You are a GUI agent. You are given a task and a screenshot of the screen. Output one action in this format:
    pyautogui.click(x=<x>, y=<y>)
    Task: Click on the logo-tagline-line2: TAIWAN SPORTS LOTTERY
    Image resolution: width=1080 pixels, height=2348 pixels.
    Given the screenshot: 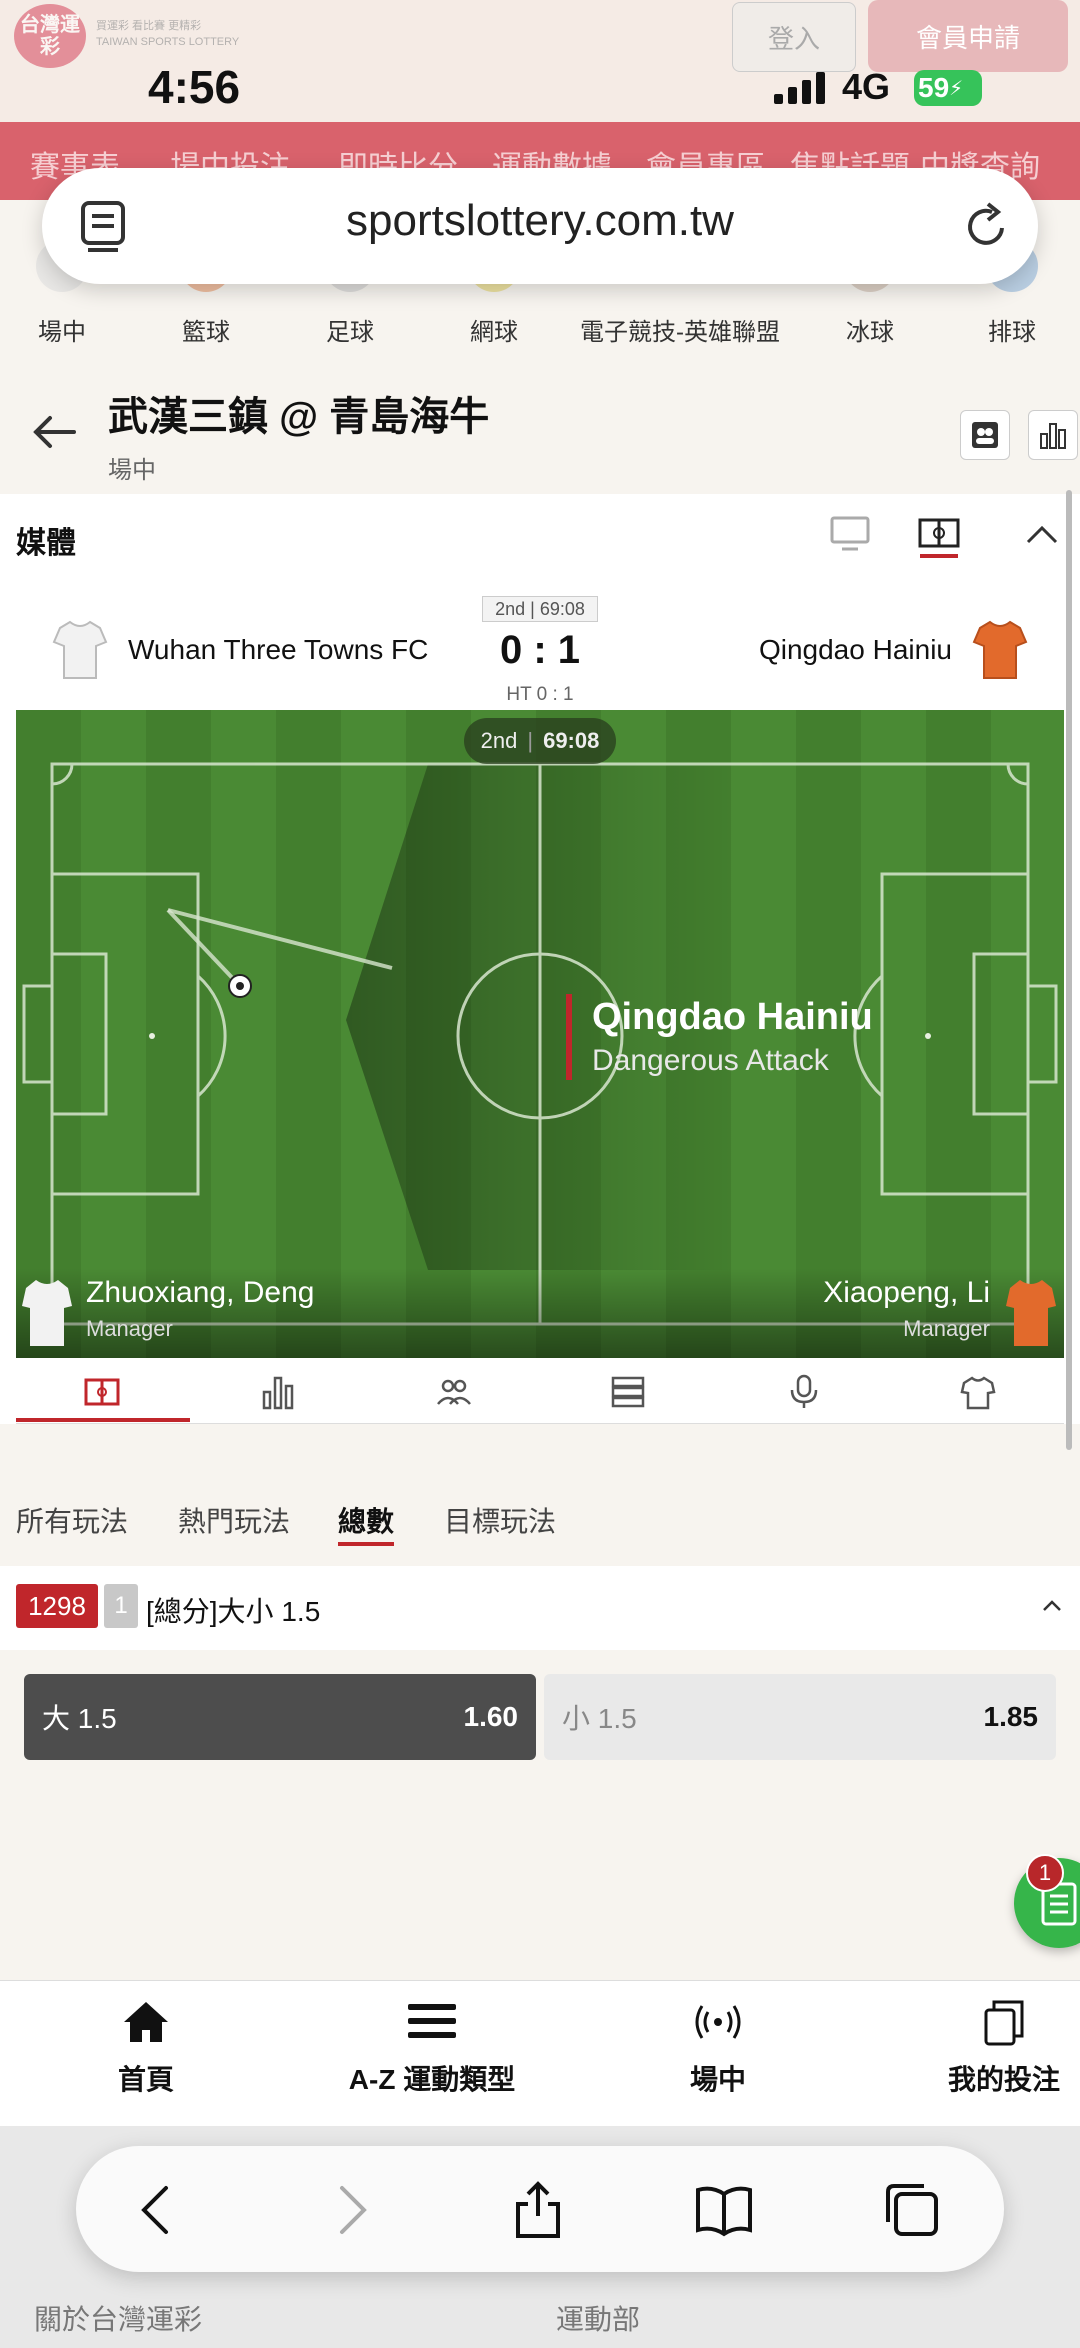 What is the action you would take?
    pyautogui.click(x=168, y=42)
    